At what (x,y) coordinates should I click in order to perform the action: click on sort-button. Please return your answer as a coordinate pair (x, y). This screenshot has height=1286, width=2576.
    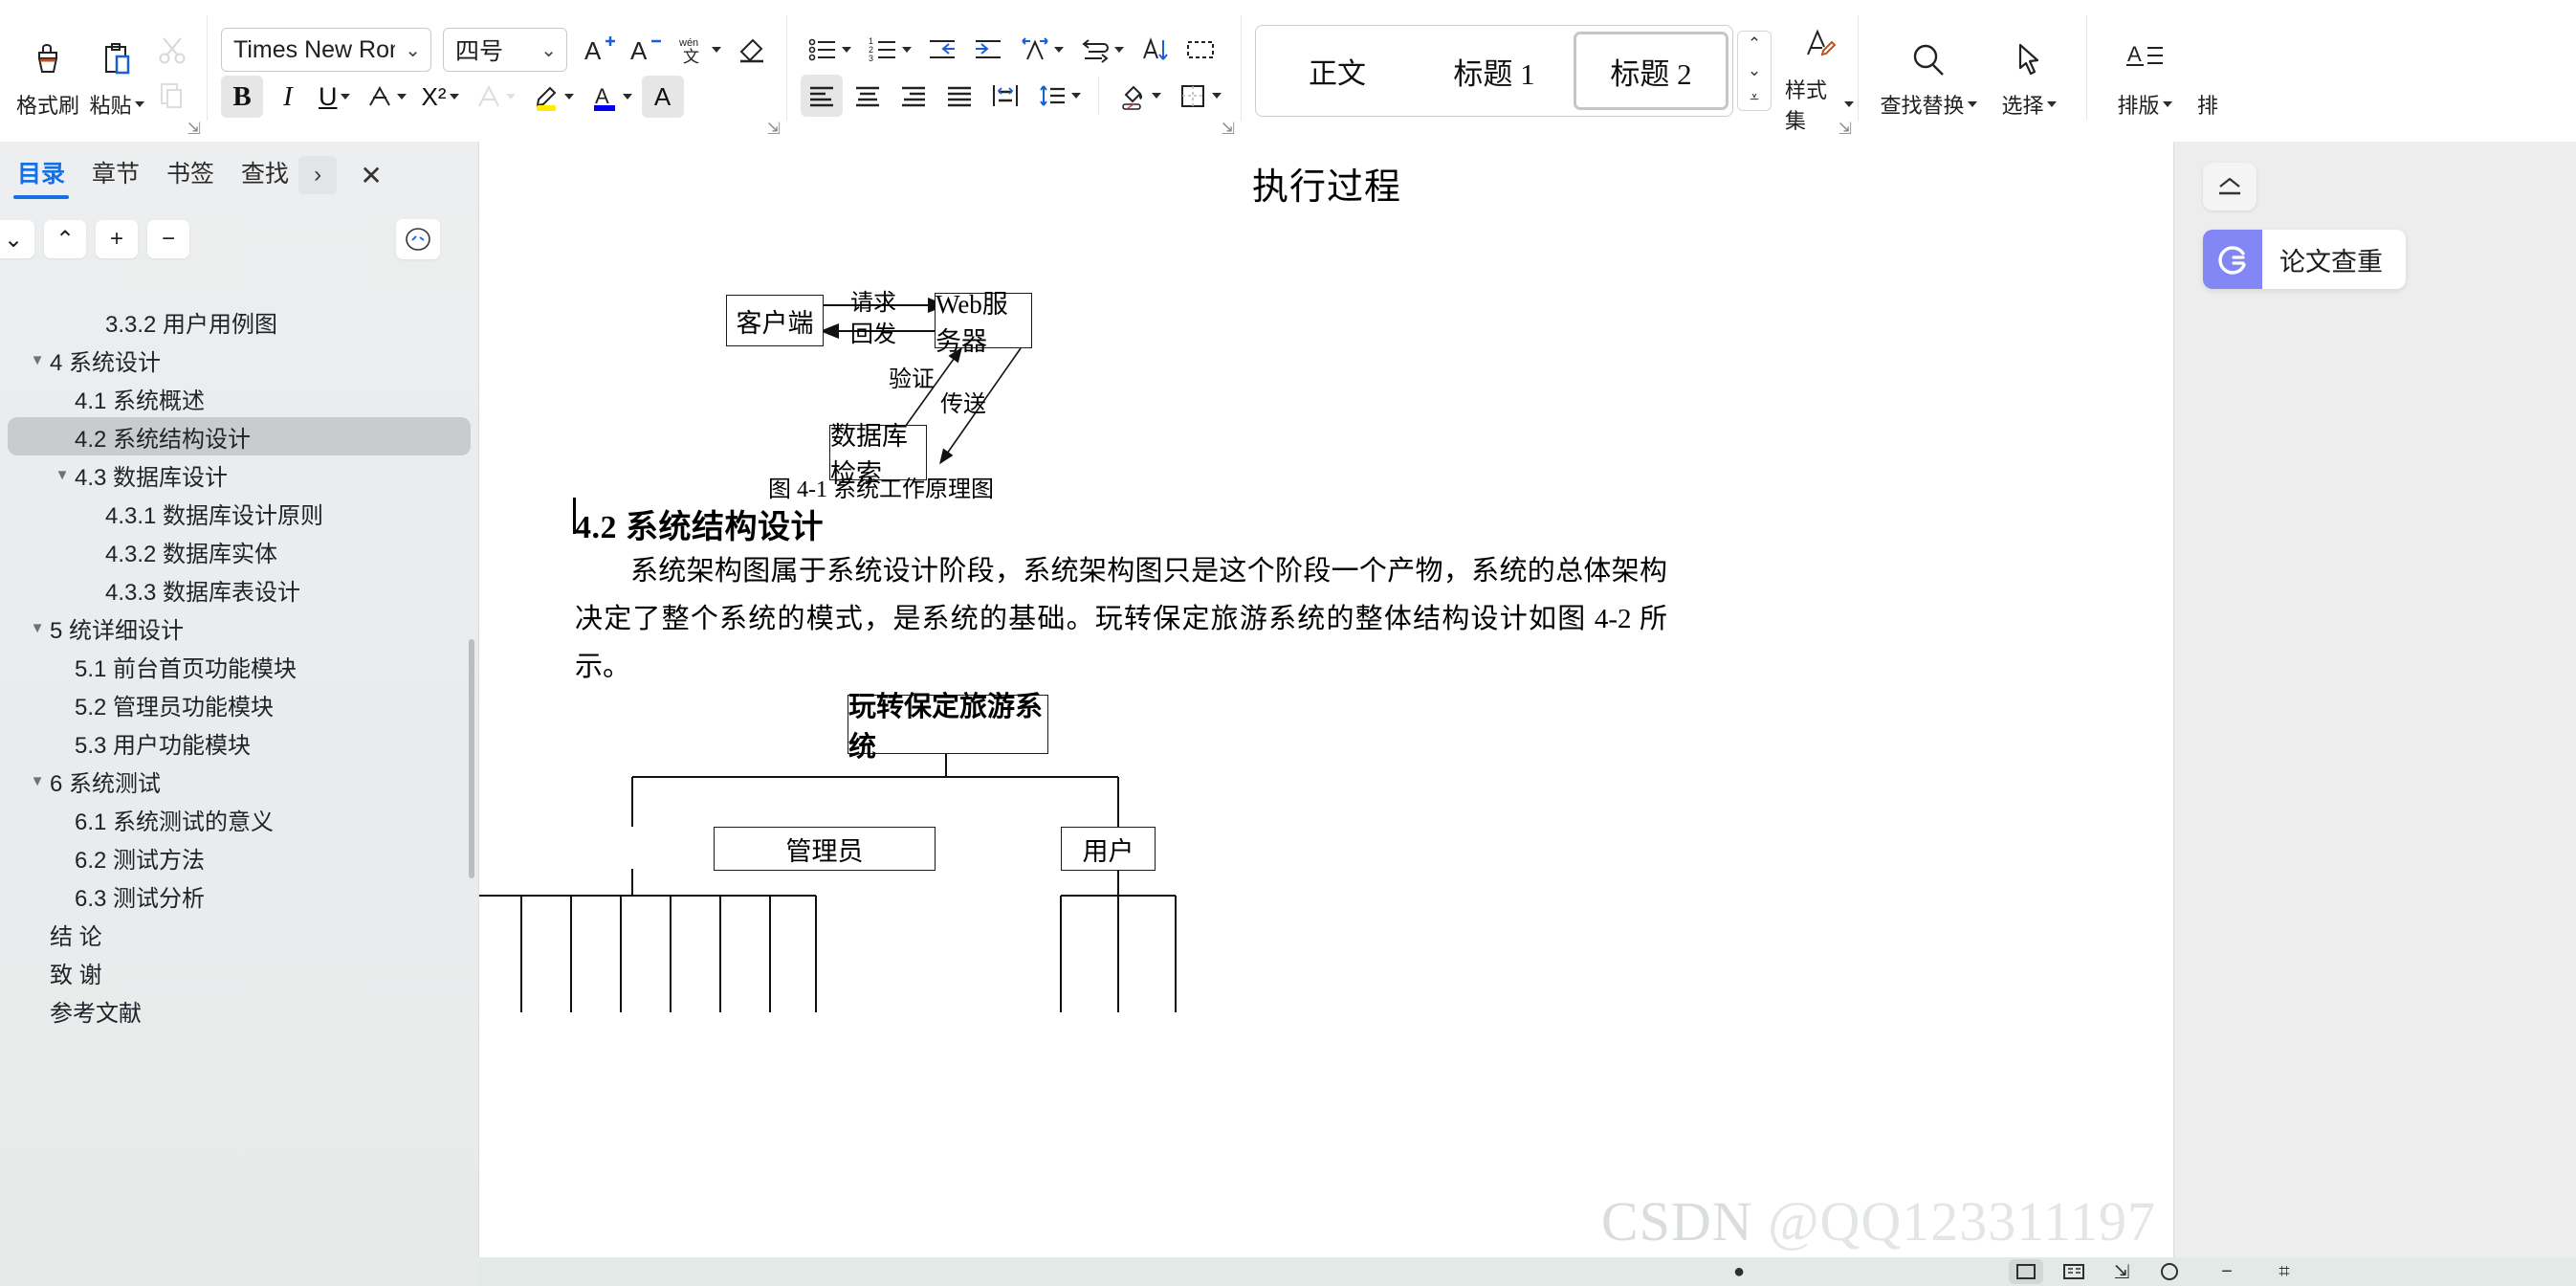
    Looking at the image, I should click on (1155, 50).